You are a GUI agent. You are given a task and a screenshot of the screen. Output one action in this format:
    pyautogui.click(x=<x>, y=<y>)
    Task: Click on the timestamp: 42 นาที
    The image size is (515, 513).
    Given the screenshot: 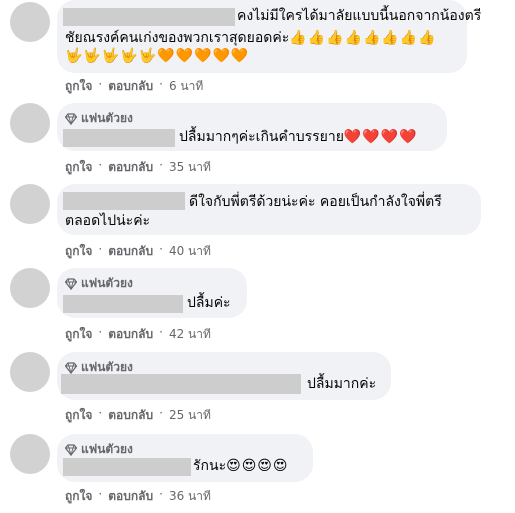 What is the action you would take?
    pyautogui.click(x=190, y=334)
    